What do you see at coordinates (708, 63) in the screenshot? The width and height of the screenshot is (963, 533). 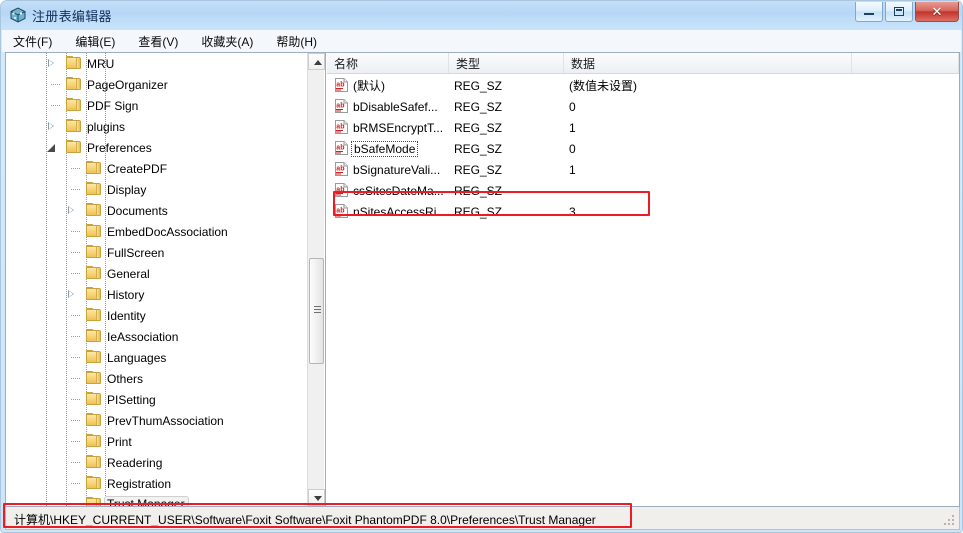 I see `column-data: 数据` at bounding box center [708, 63].